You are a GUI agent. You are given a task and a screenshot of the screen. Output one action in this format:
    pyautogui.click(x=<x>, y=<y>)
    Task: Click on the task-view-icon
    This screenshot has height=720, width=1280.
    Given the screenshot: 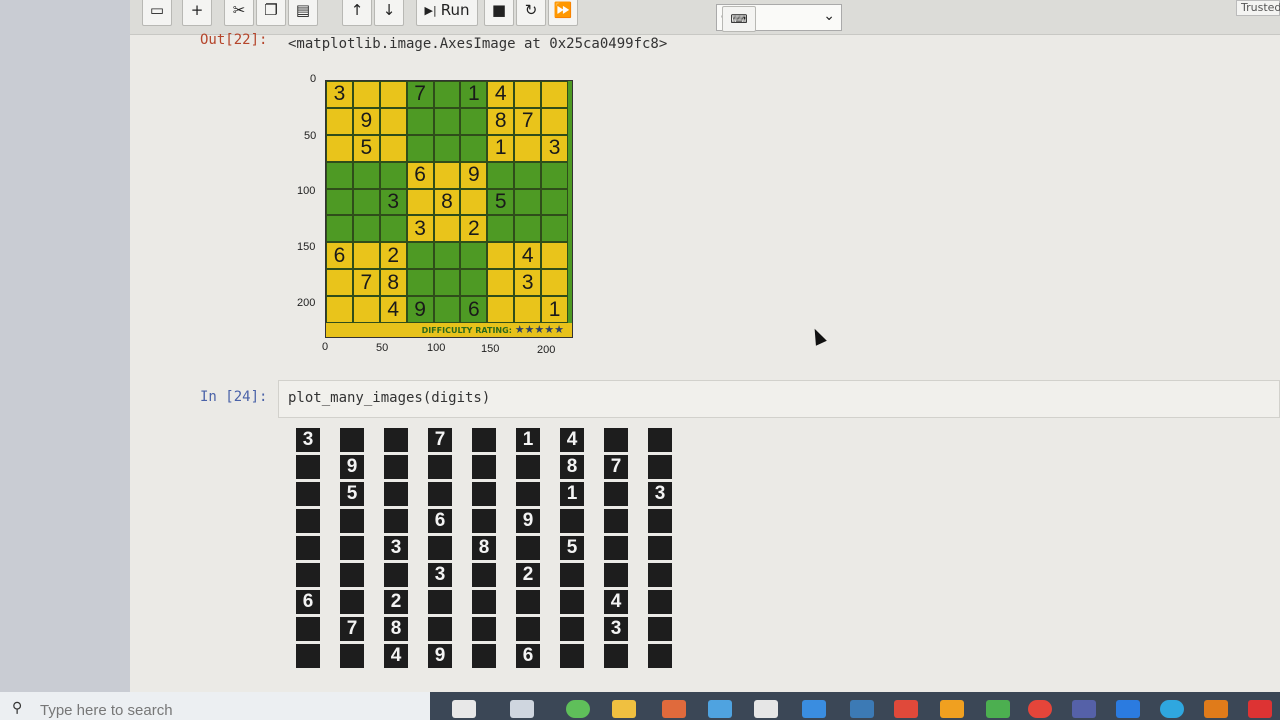 What is the action you would take?
    pyautogui.click(x=522, y=709)
    